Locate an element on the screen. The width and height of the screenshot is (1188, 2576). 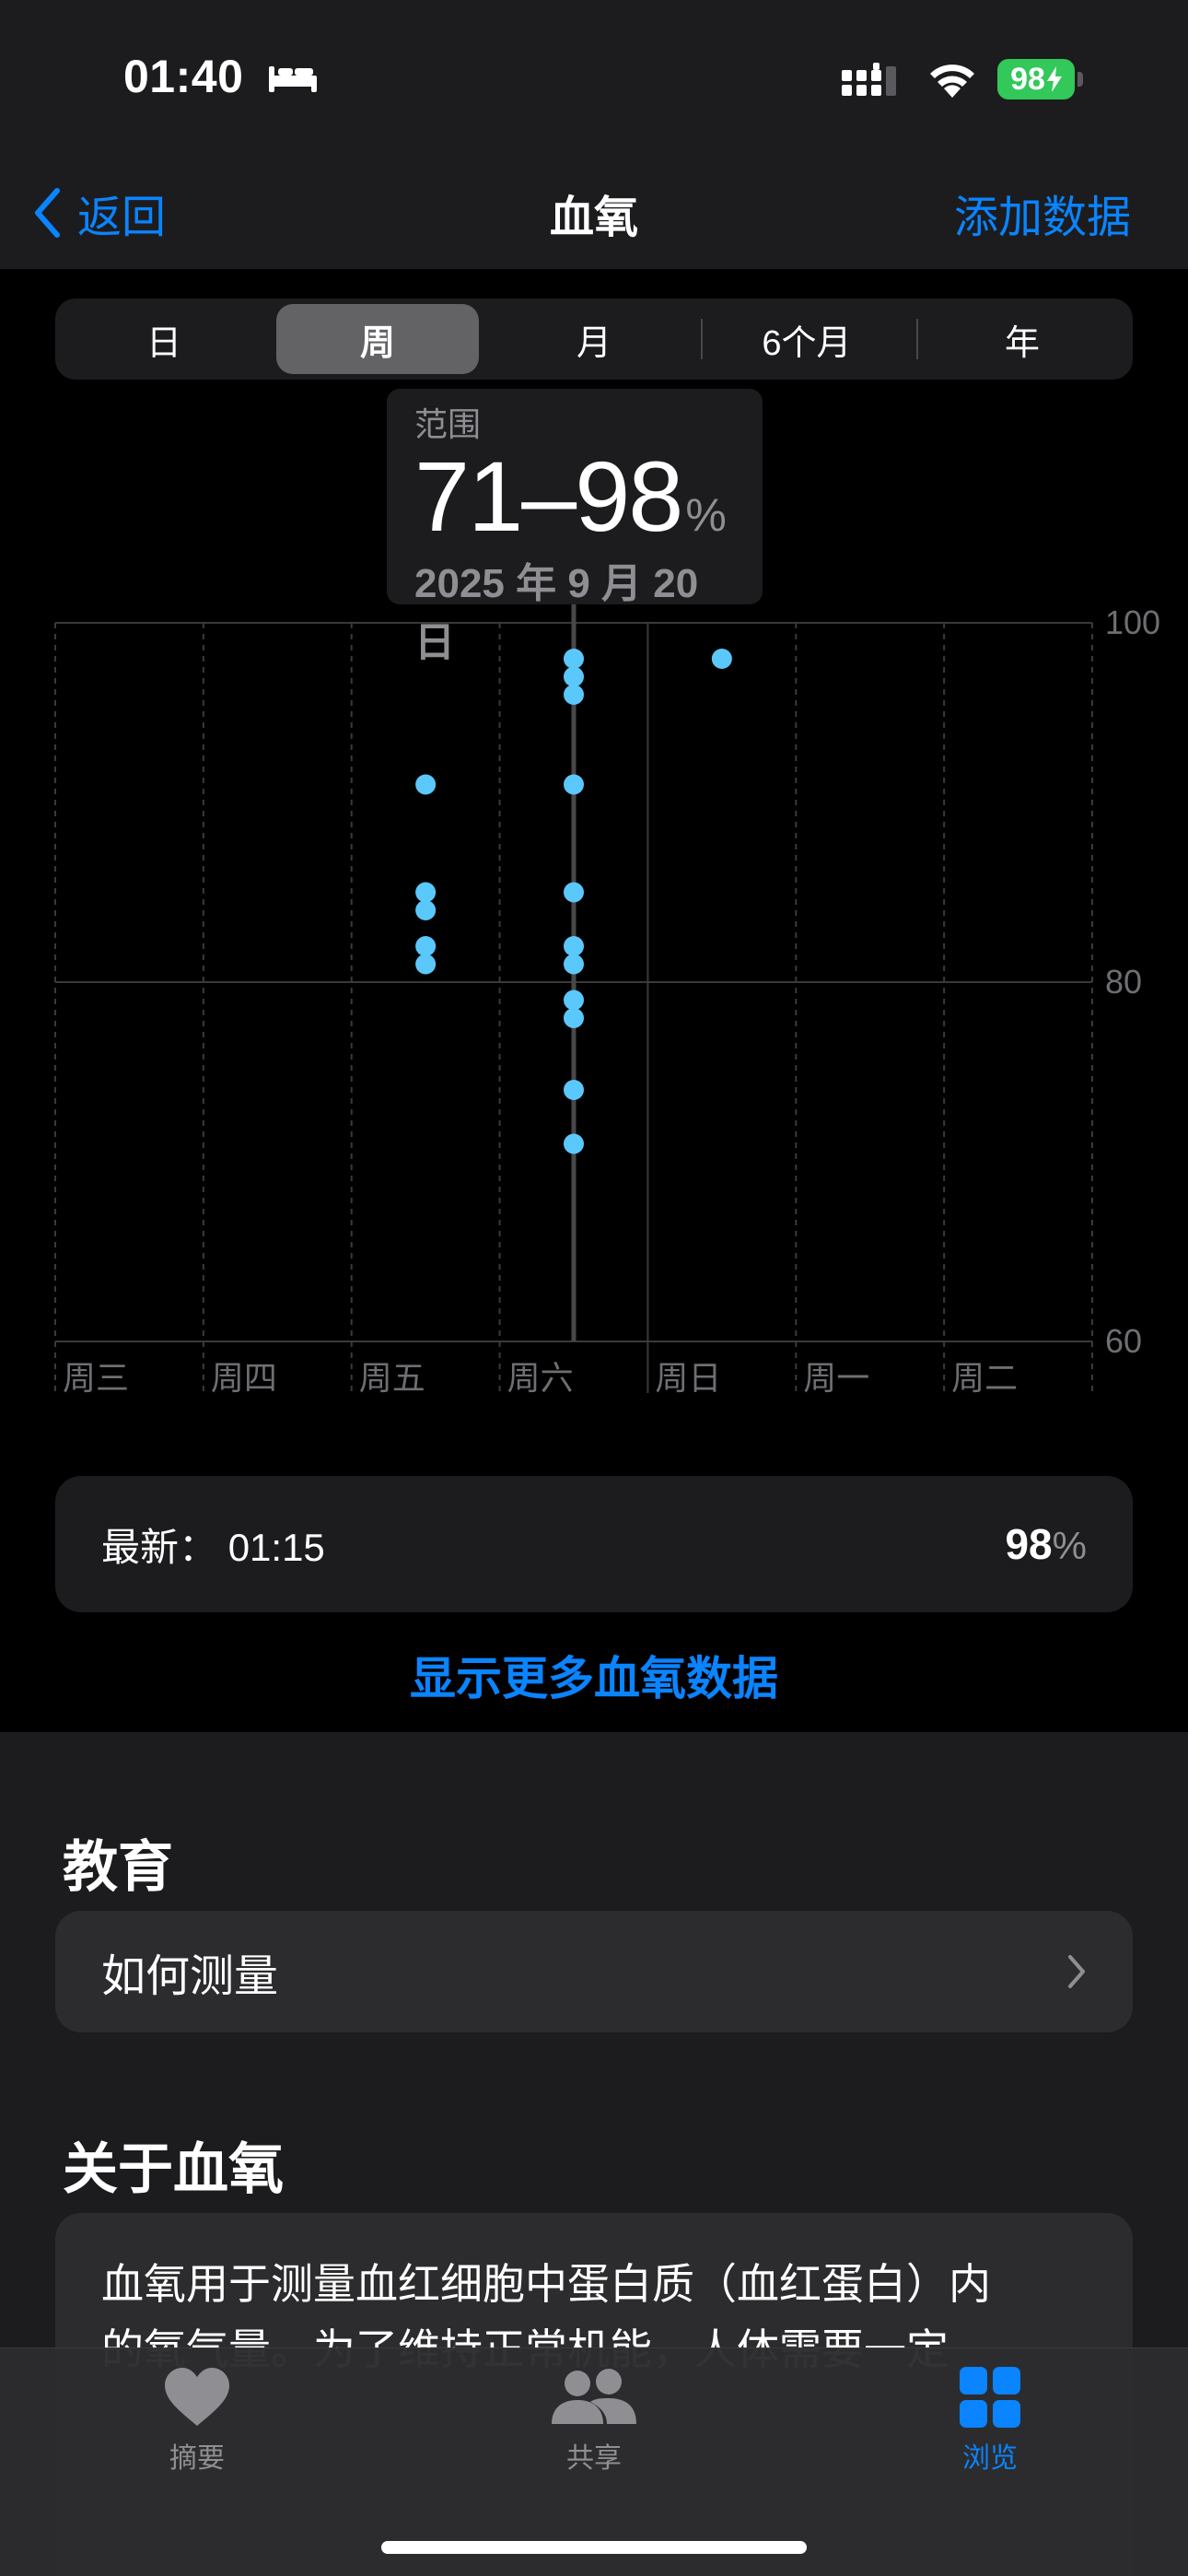
people-icon is located at coordinates (594, 2396).